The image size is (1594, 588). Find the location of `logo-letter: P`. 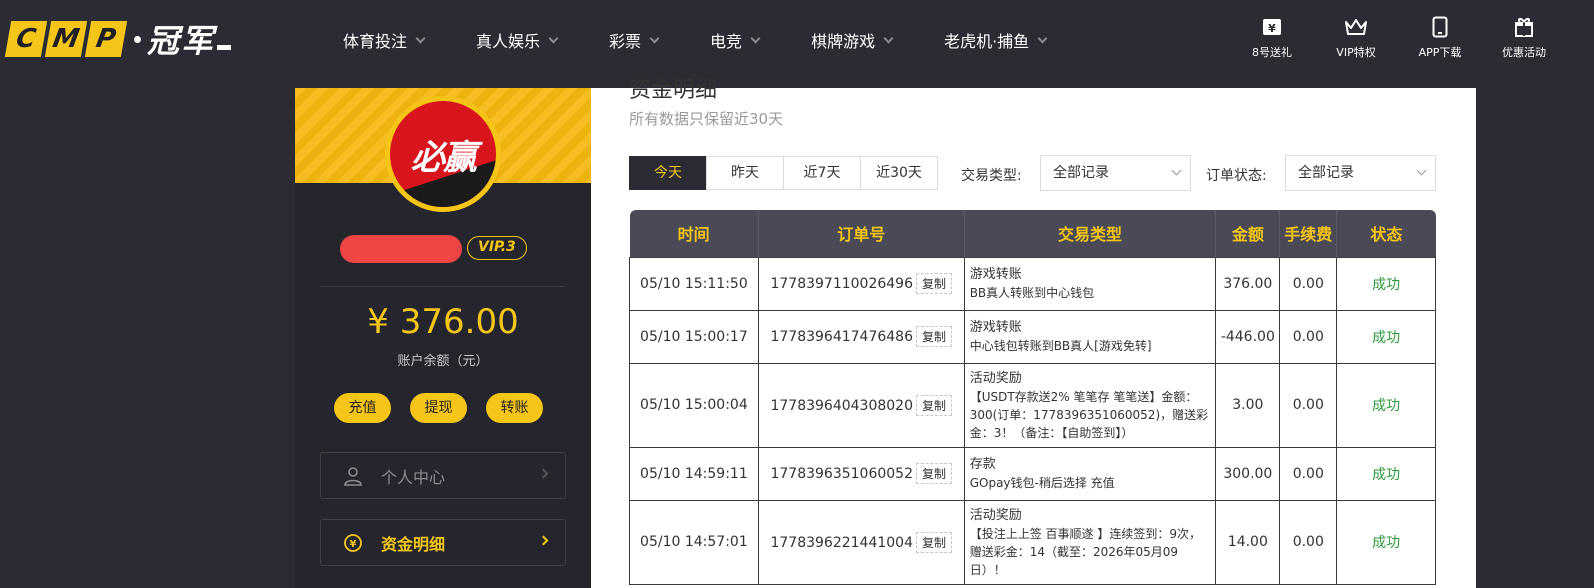

logo-letter: P is located at coordinates (106, 39).